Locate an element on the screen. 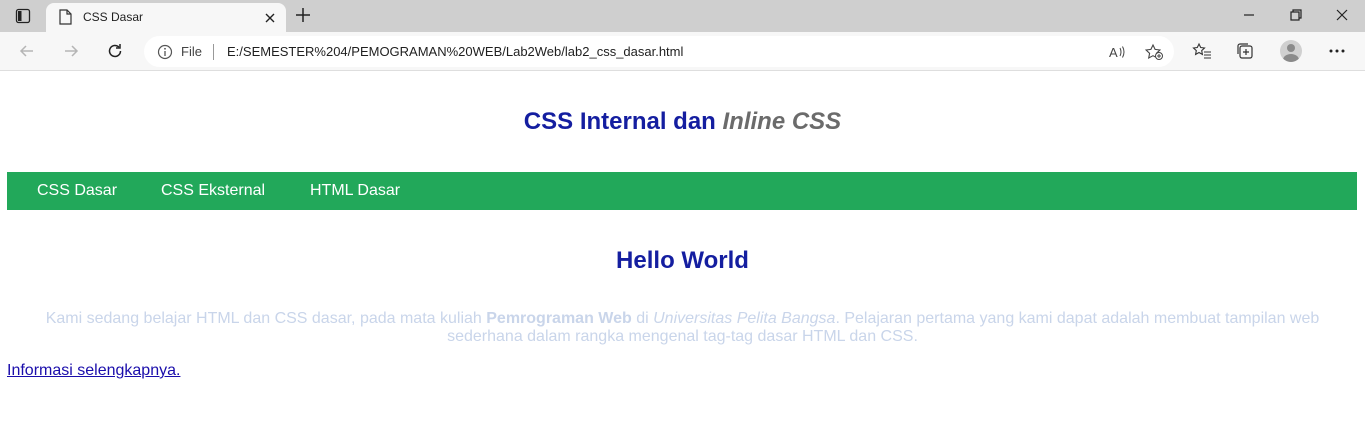 This screenshot has width=1365, height=439. browser-tab: CSS Dasar is located at coordinates (166, 17).